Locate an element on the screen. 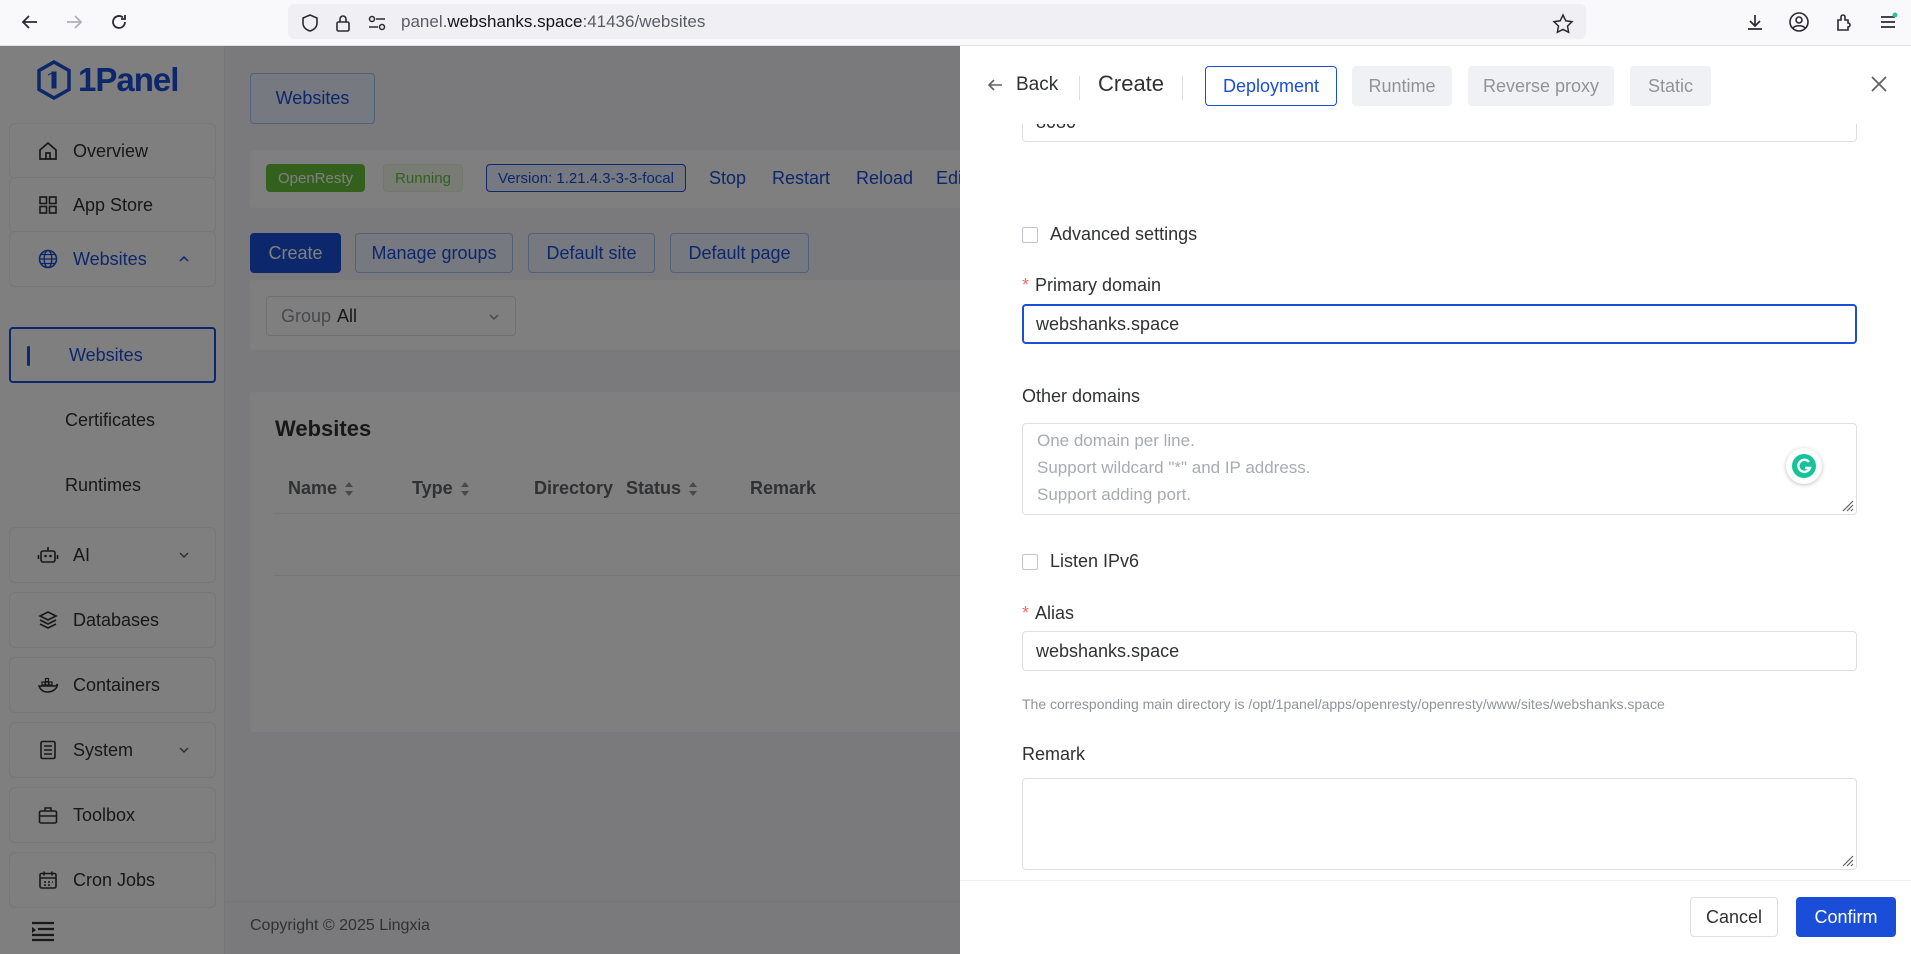 This screenshot has width=1911, height=954. bookmark-star-icon is located at coordinates (1563, 24).